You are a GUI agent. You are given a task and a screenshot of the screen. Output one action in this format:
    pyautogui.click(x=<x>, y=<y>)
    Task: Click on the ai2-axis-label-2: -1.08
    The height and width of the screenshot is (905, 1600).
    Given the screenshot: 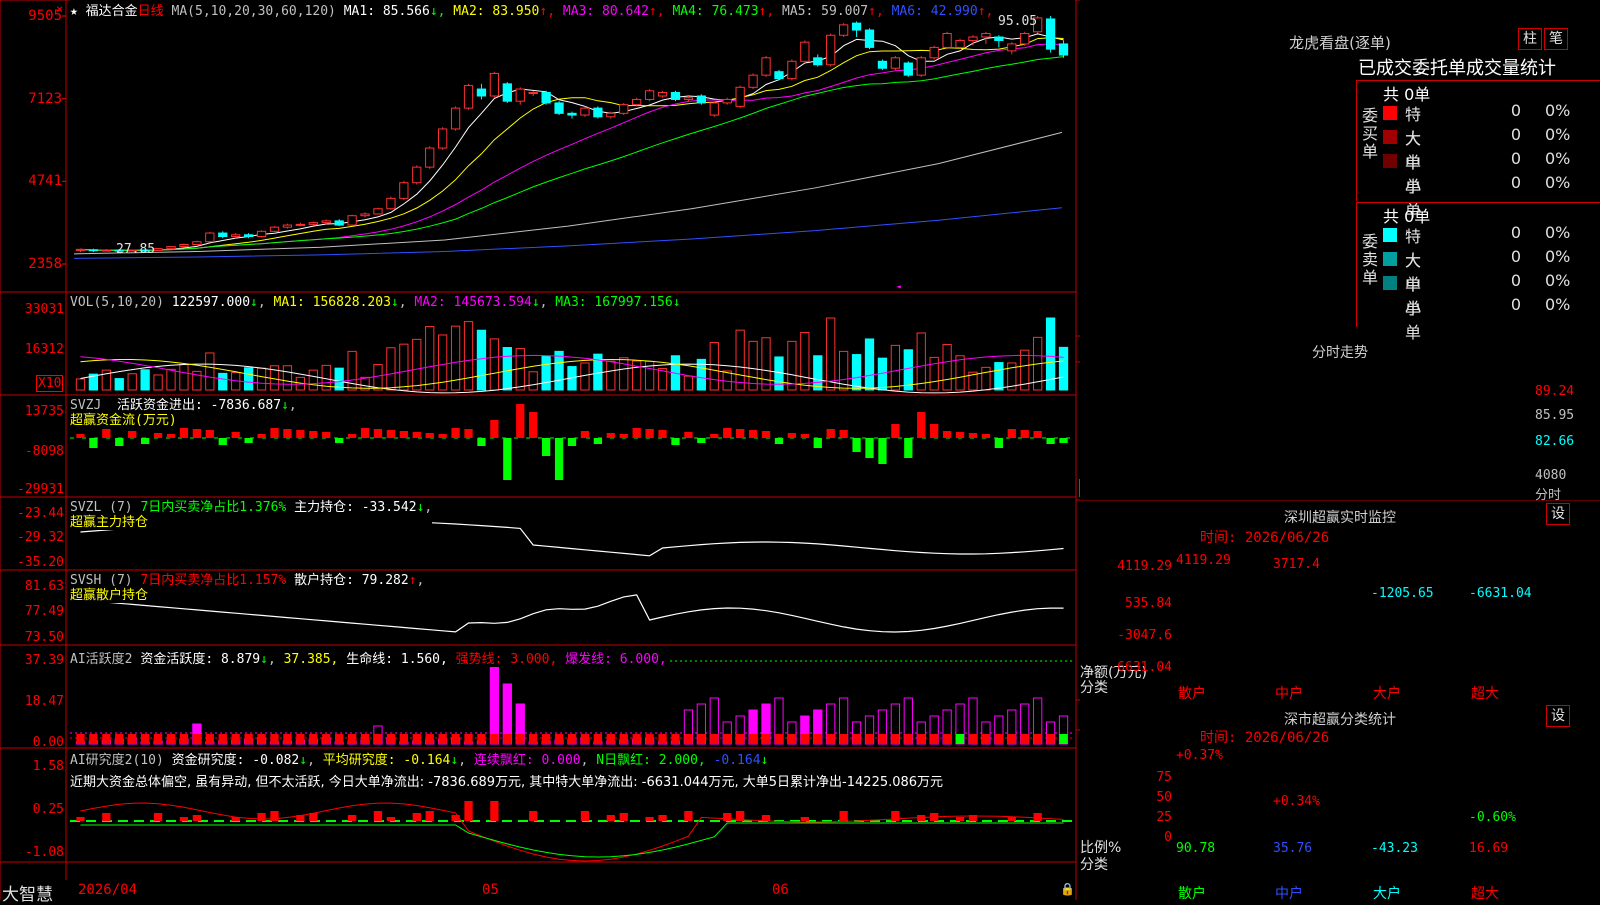 What is the action you would take?
    pyautogui.click(x=44, y=852)
    